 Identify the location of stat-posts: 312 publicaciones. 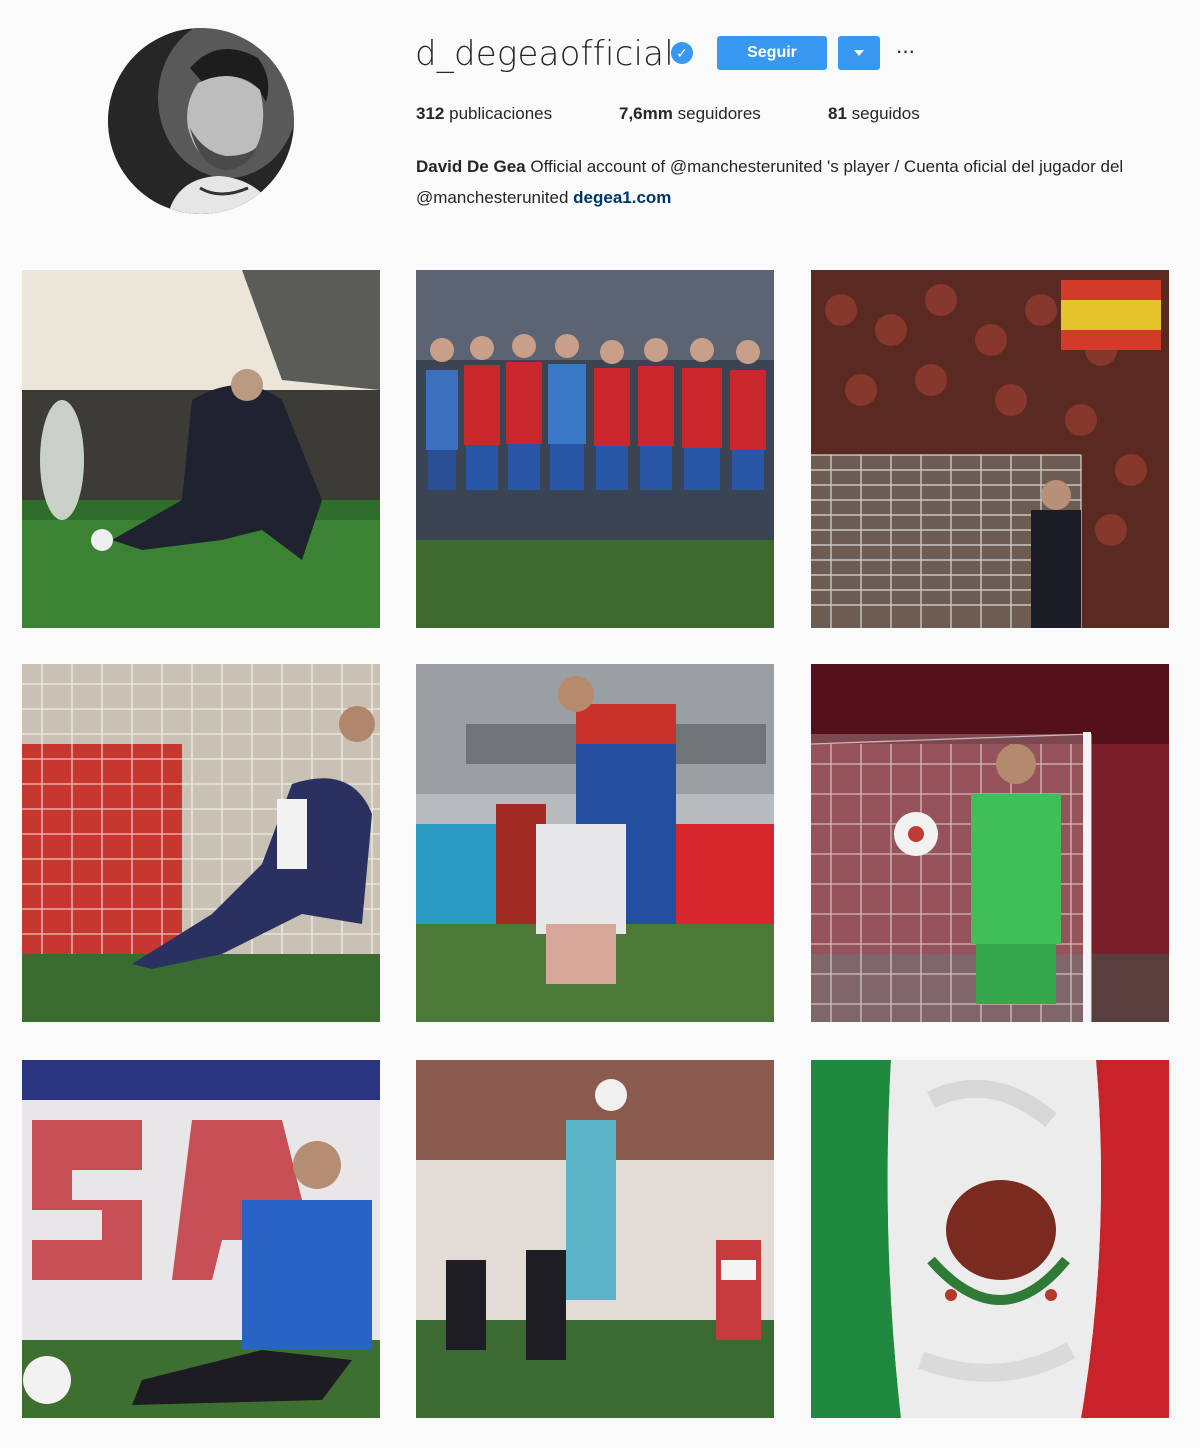
(484, 114).